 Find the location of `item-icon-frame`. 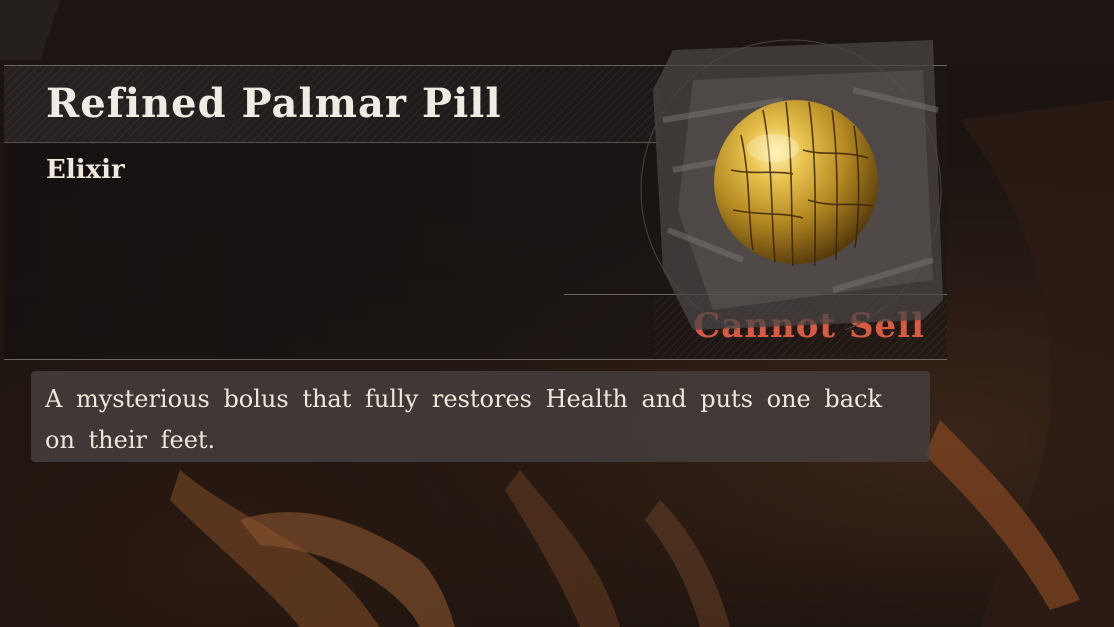

item-icon-frame is located at coordinates (791, 185).